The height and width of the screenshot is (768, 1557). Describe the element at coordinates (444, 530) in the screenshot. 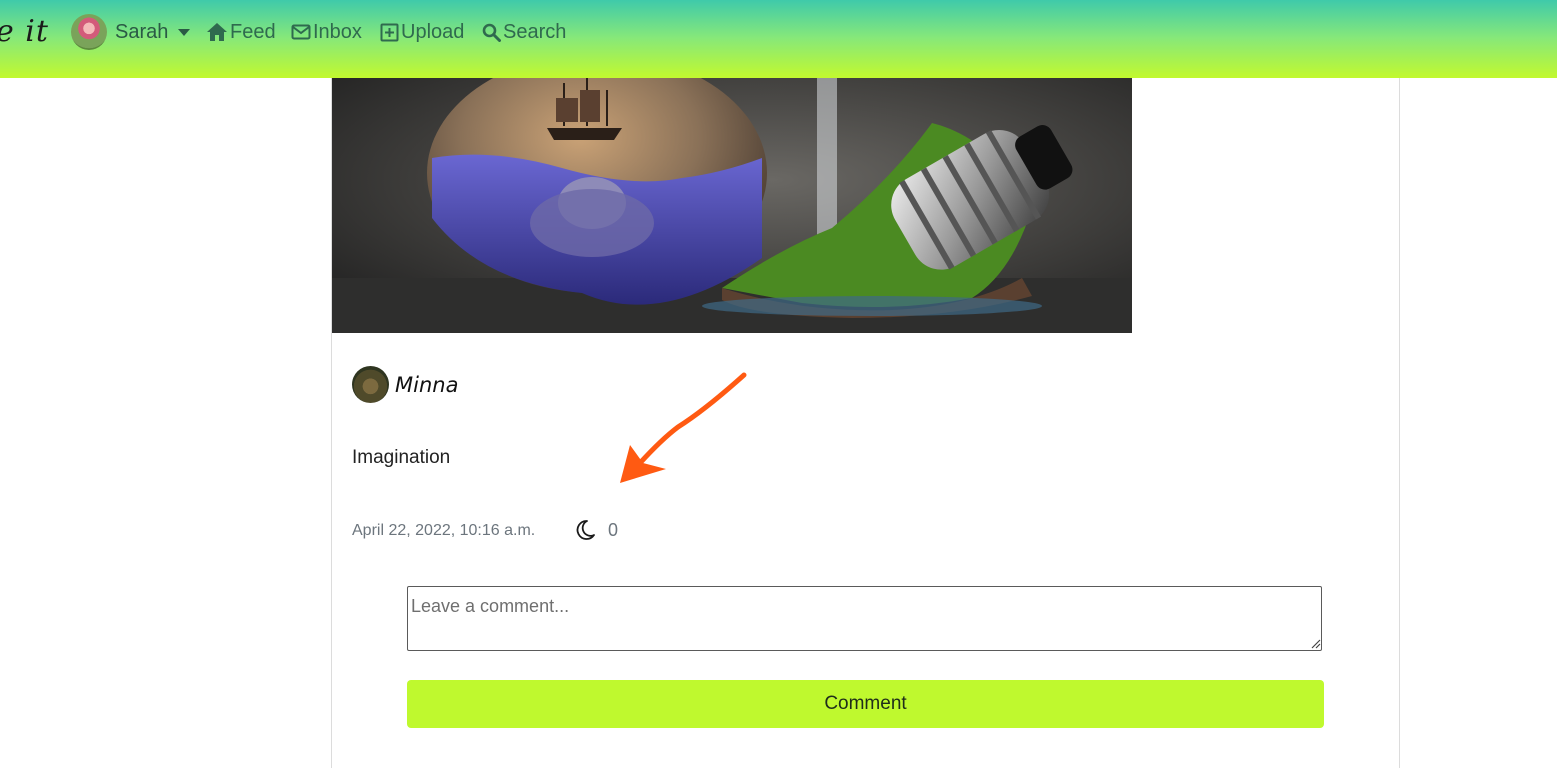

I see `post-timestamp: April 22, 2022, 10:16 a.m.` at that location.